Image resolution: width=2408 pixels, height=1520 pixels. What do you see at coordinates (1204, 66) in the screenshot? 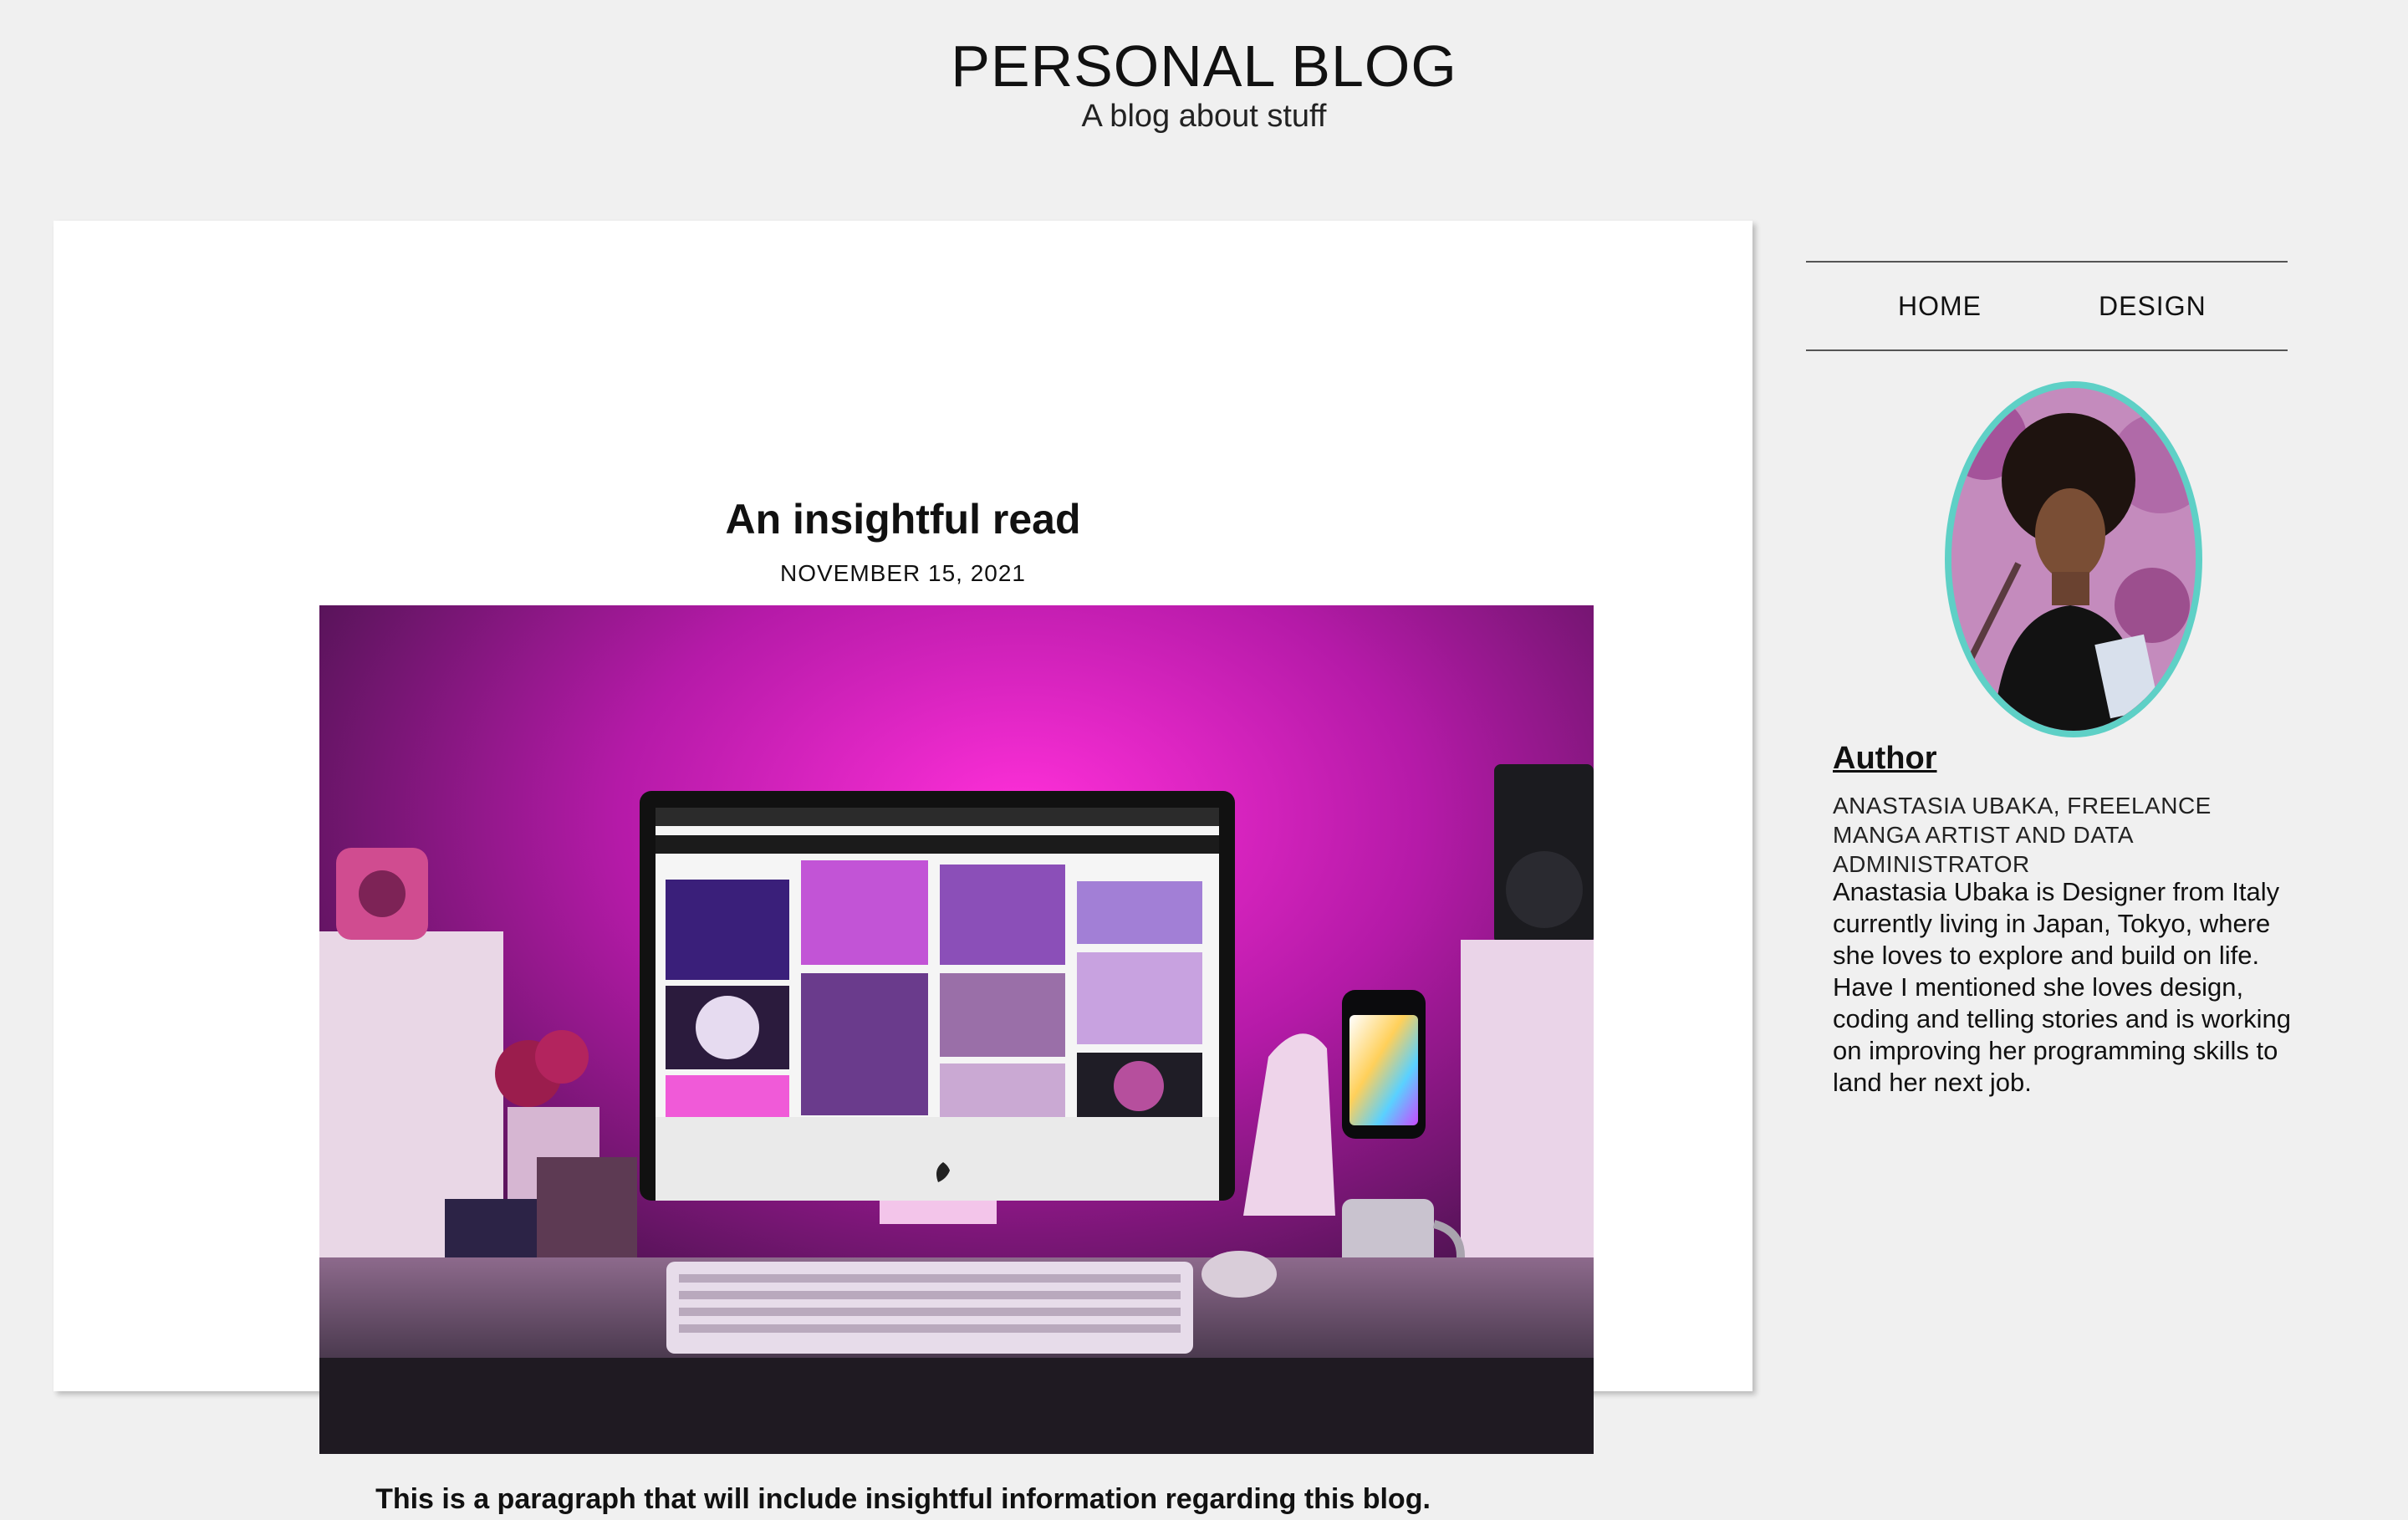
I see `site-title: PERSONAL BLOG` at bounding box center [1204, 66].